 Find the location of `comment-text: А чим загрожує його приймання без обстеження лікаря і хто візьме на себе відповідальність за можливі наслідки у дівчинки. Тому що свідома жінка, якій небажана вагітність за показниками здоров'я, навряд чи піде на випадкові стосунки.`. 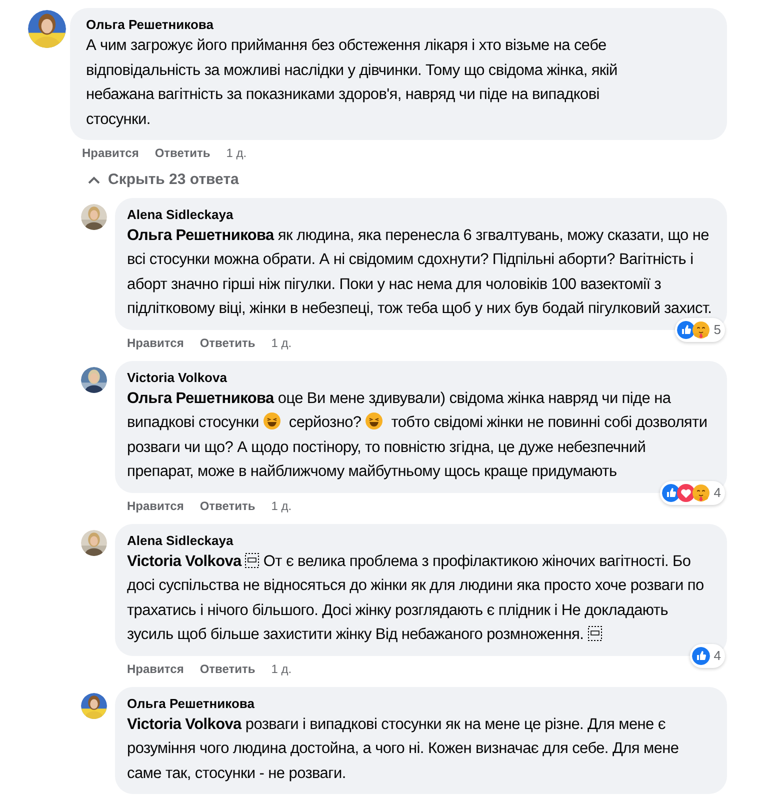

comment-text: А чим загрожує його приймання без обстеження лікаря і хто візьме на себе відповідальність за можливі наслідки у дівчинки. Тому що свідома жінка, якій небажана вагітність за показниками здоров'я, навряд чи піде на випадкові стосунки. is located at coordinates (352, 83).